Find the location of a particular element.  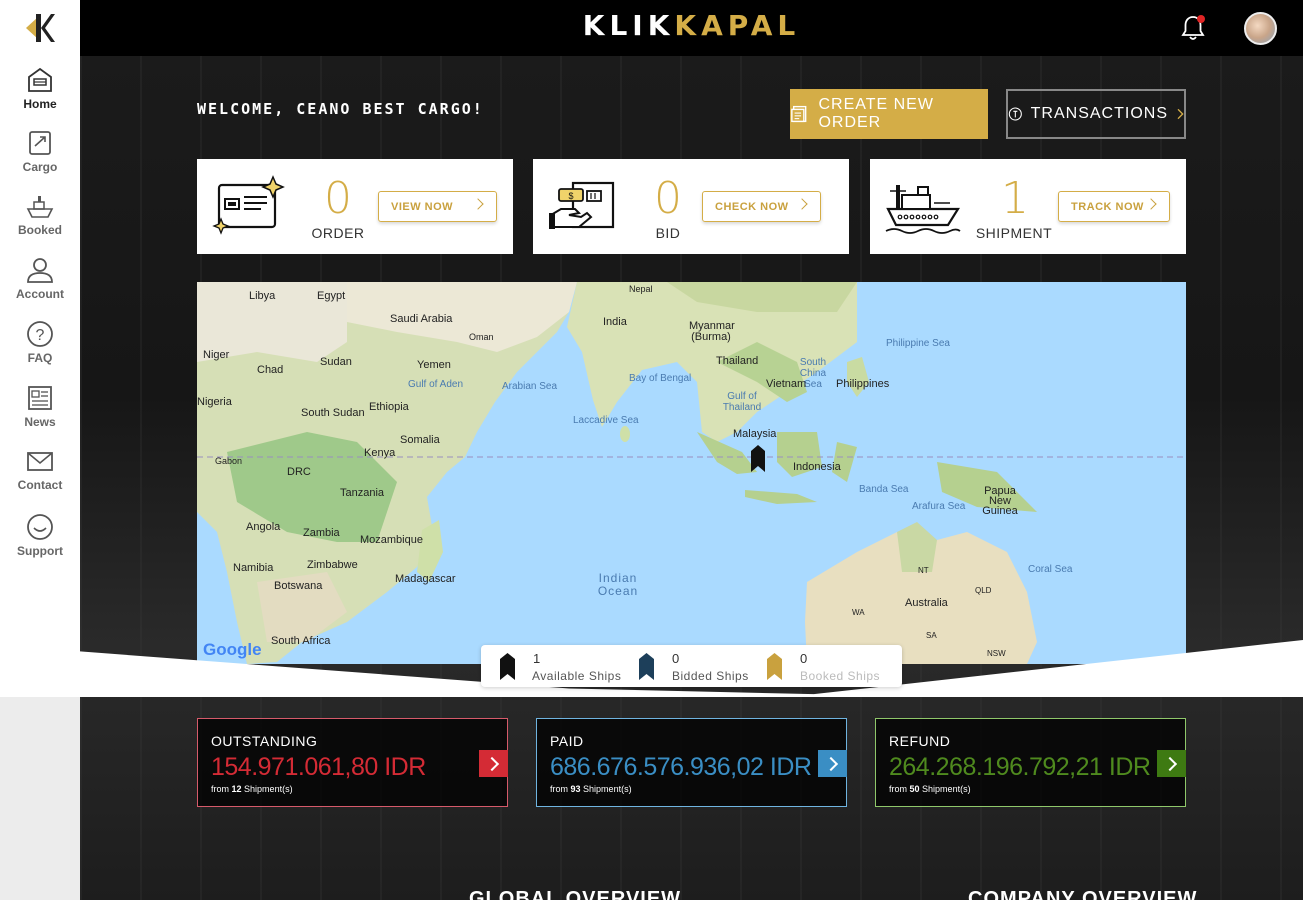

map-label: QLD is located at coordinates (983, 590).